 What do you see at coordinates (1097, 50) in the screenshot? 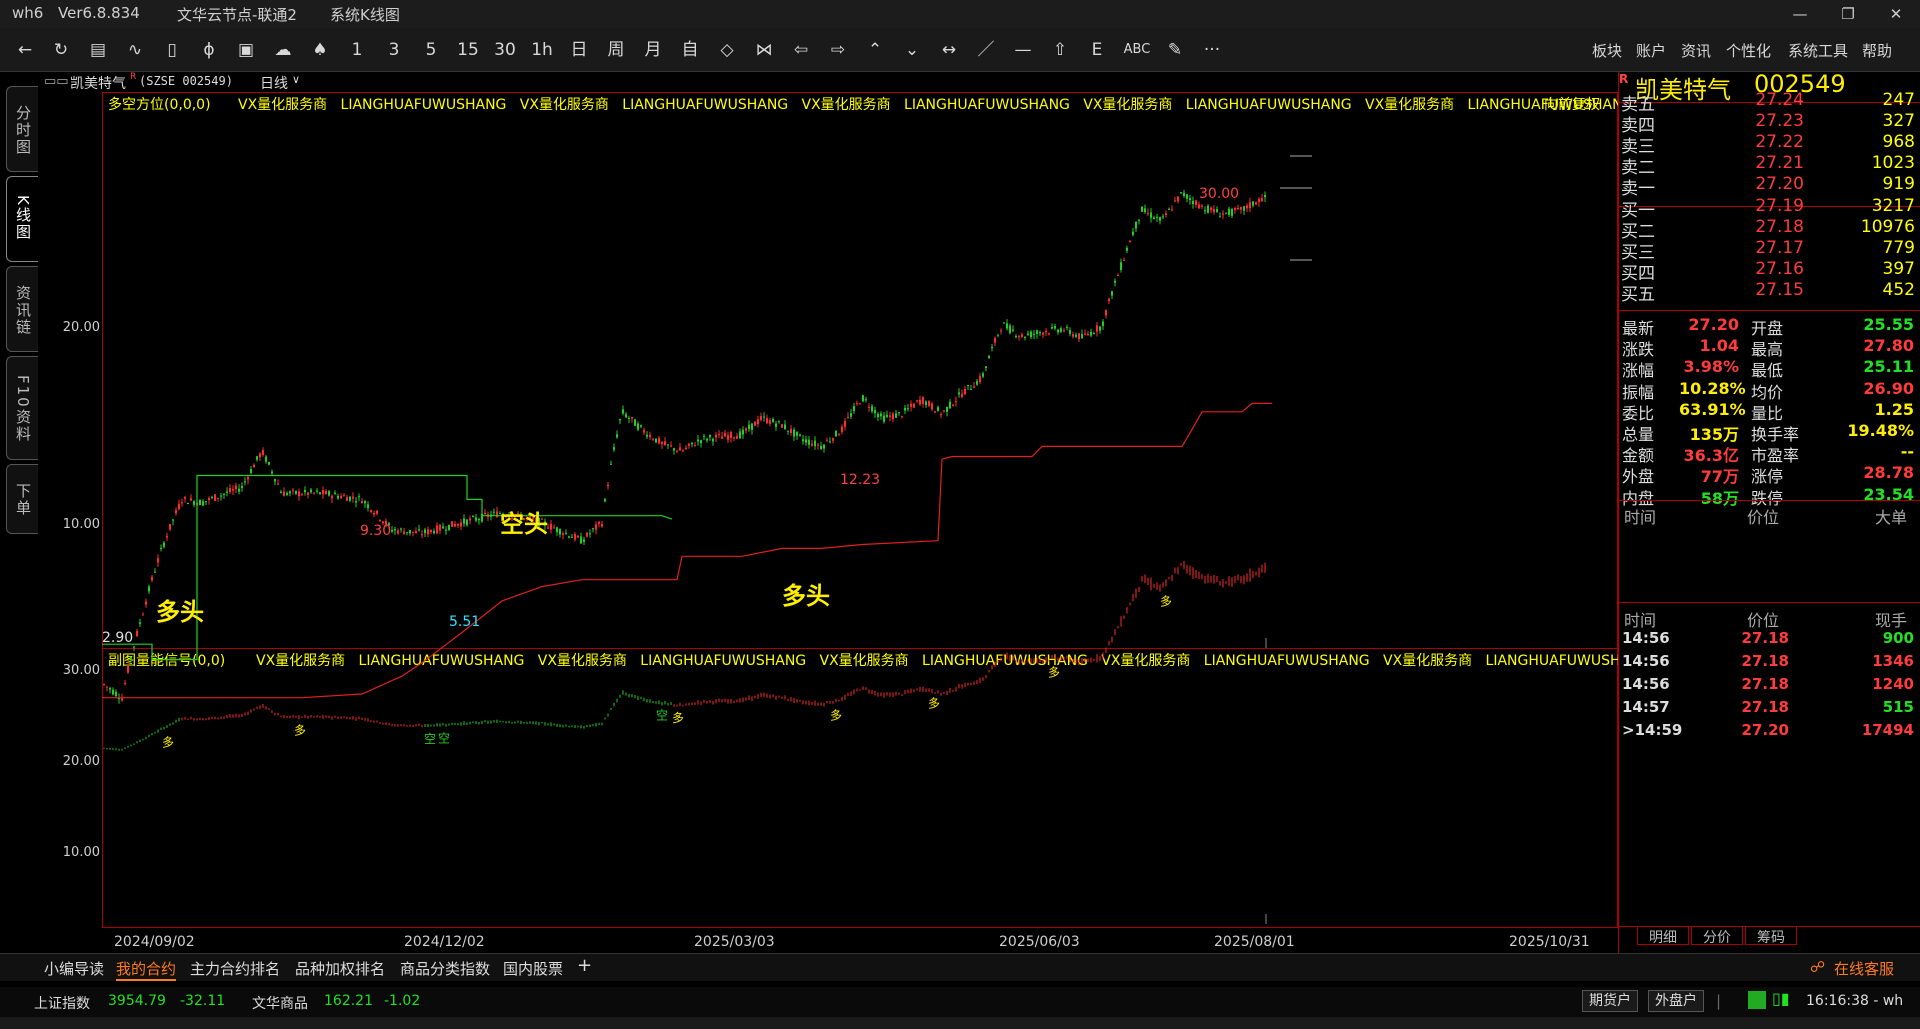
I see `fib-icon: E` at bounding box center [1097, 50].